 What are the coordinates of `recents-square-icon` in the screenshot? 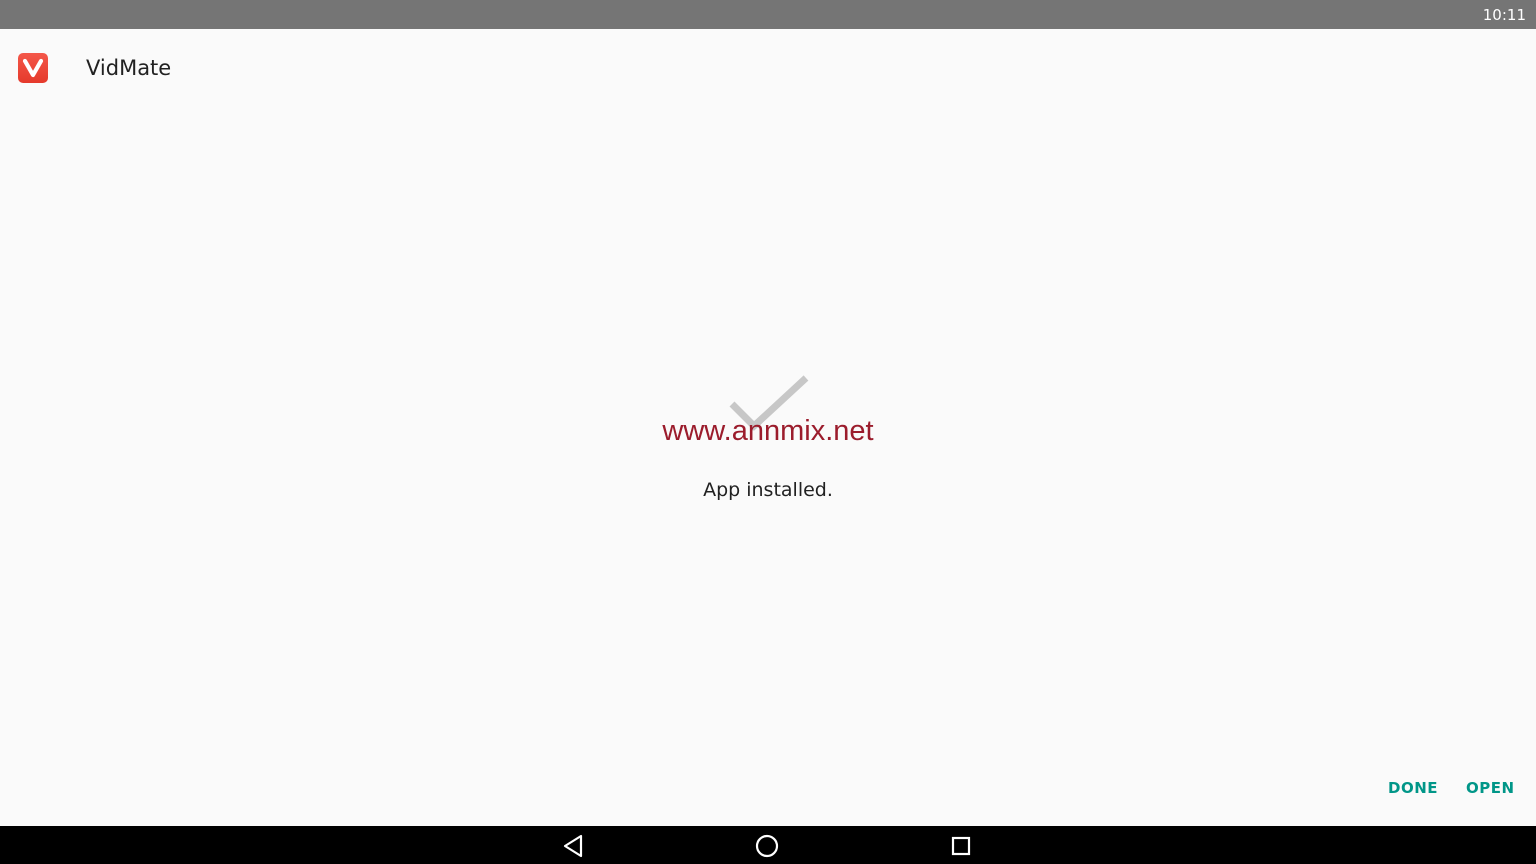 It's located at (961, 846).